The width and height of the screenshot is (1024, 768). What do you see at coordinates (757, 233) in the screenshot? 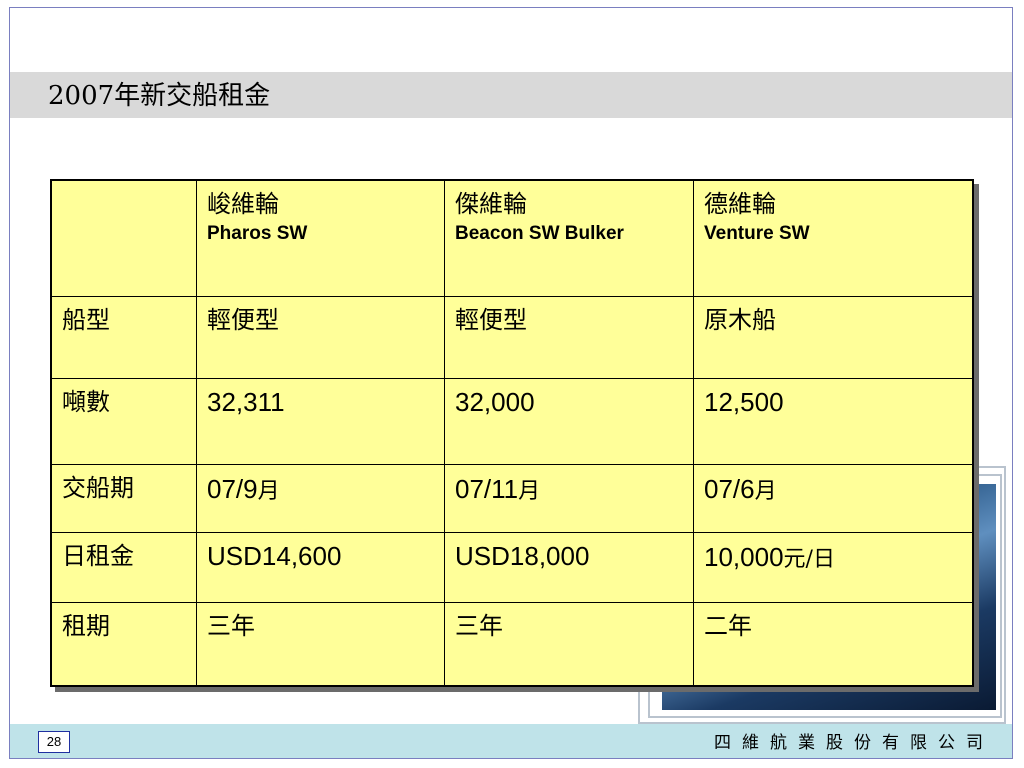
I see `vessel-name-en: Venture SW` at bounding box center [757, 233].